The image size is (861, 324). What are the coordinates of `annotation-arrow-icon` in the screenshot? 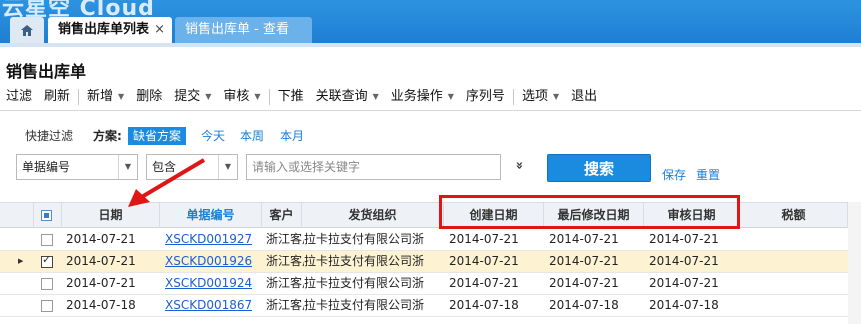 It's located at (167, 182).